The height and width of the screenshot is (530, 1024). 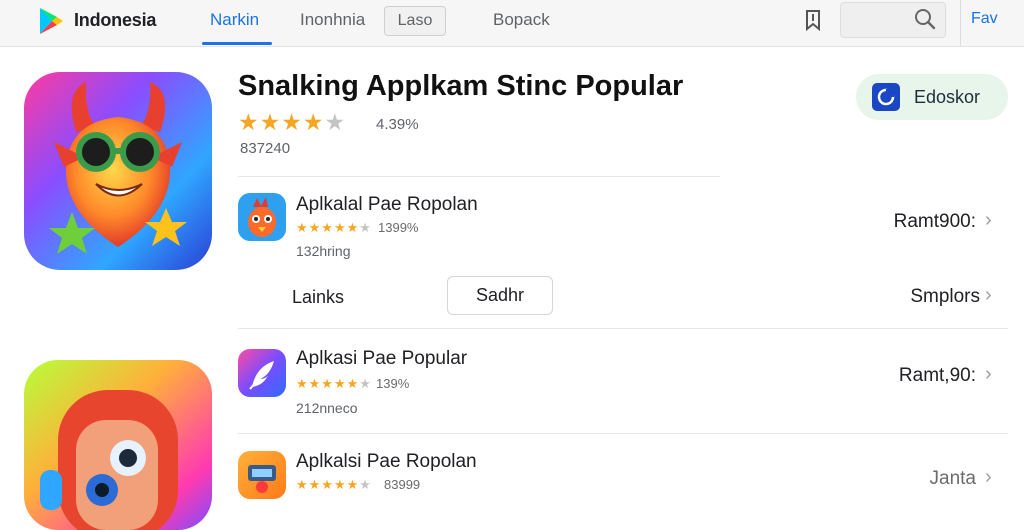 I want to click on search-icon, so click(x=925, y=19).